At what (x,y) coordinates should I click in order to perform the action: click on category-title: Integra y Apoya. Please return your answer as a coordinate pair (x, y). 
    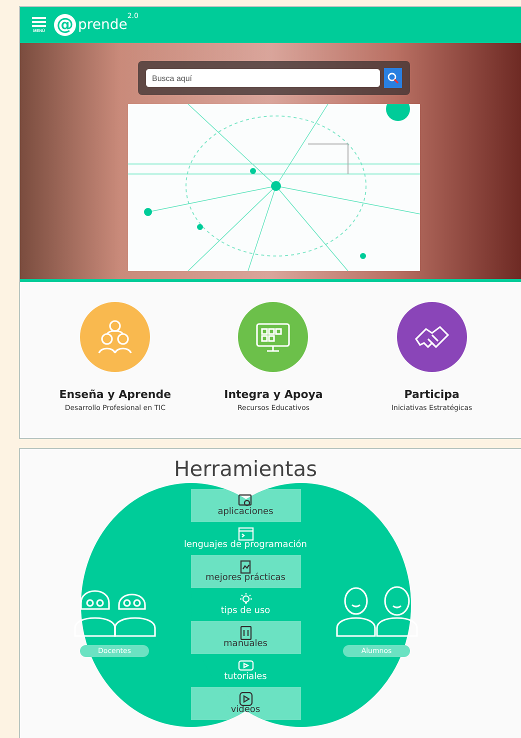
    Looking at the image, I should click on (273, 394).